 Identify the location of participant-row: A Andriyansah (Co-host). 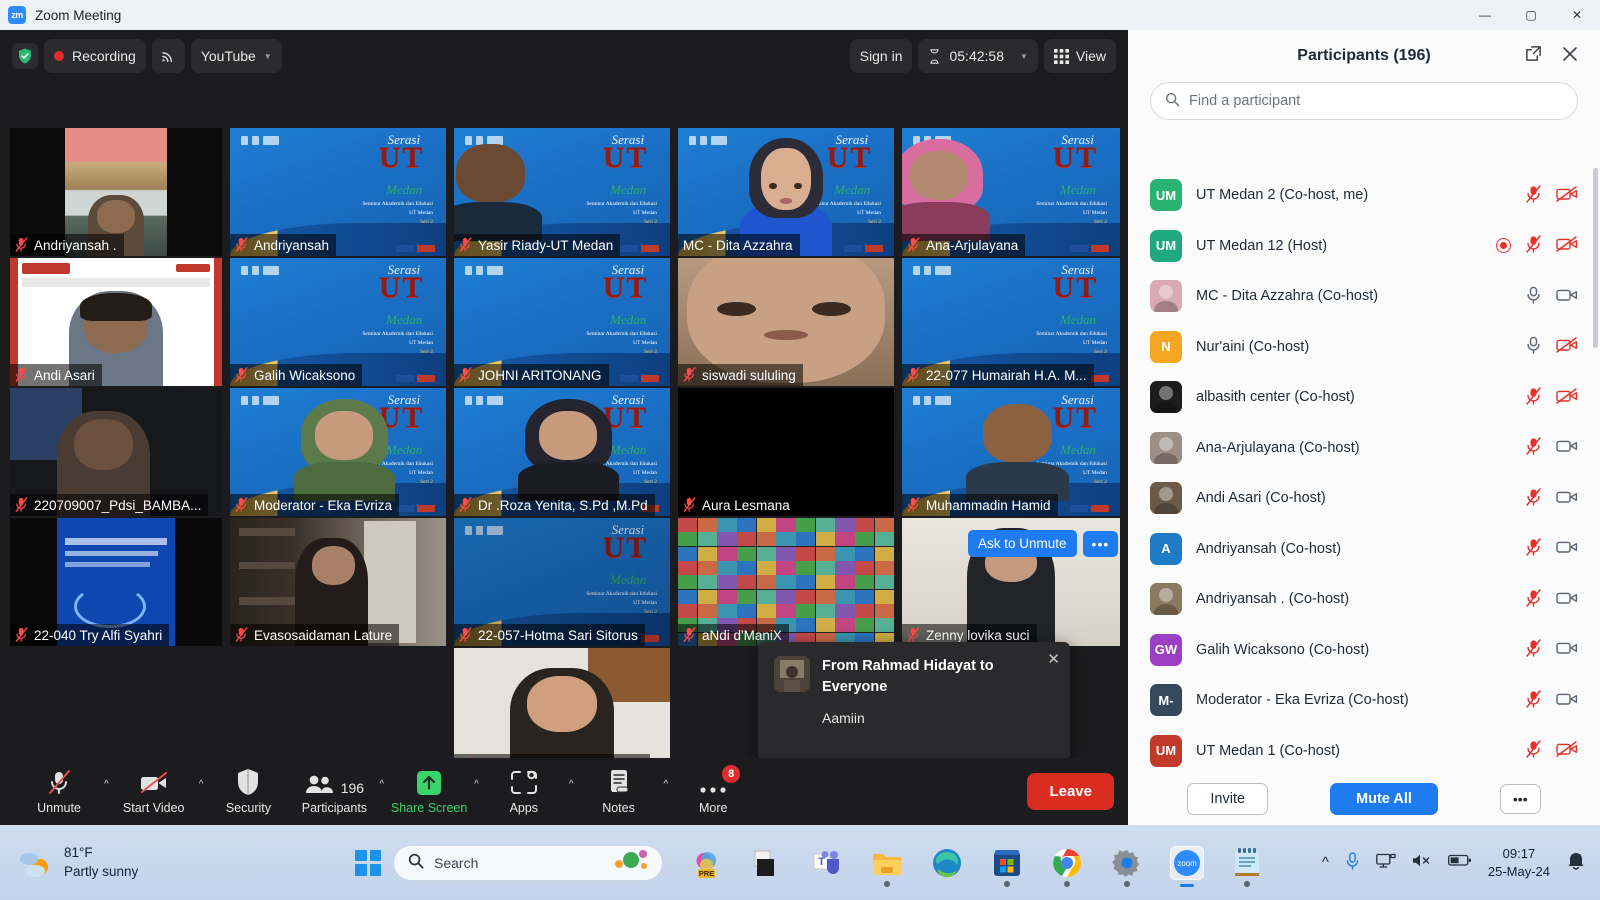
(1364, 549).